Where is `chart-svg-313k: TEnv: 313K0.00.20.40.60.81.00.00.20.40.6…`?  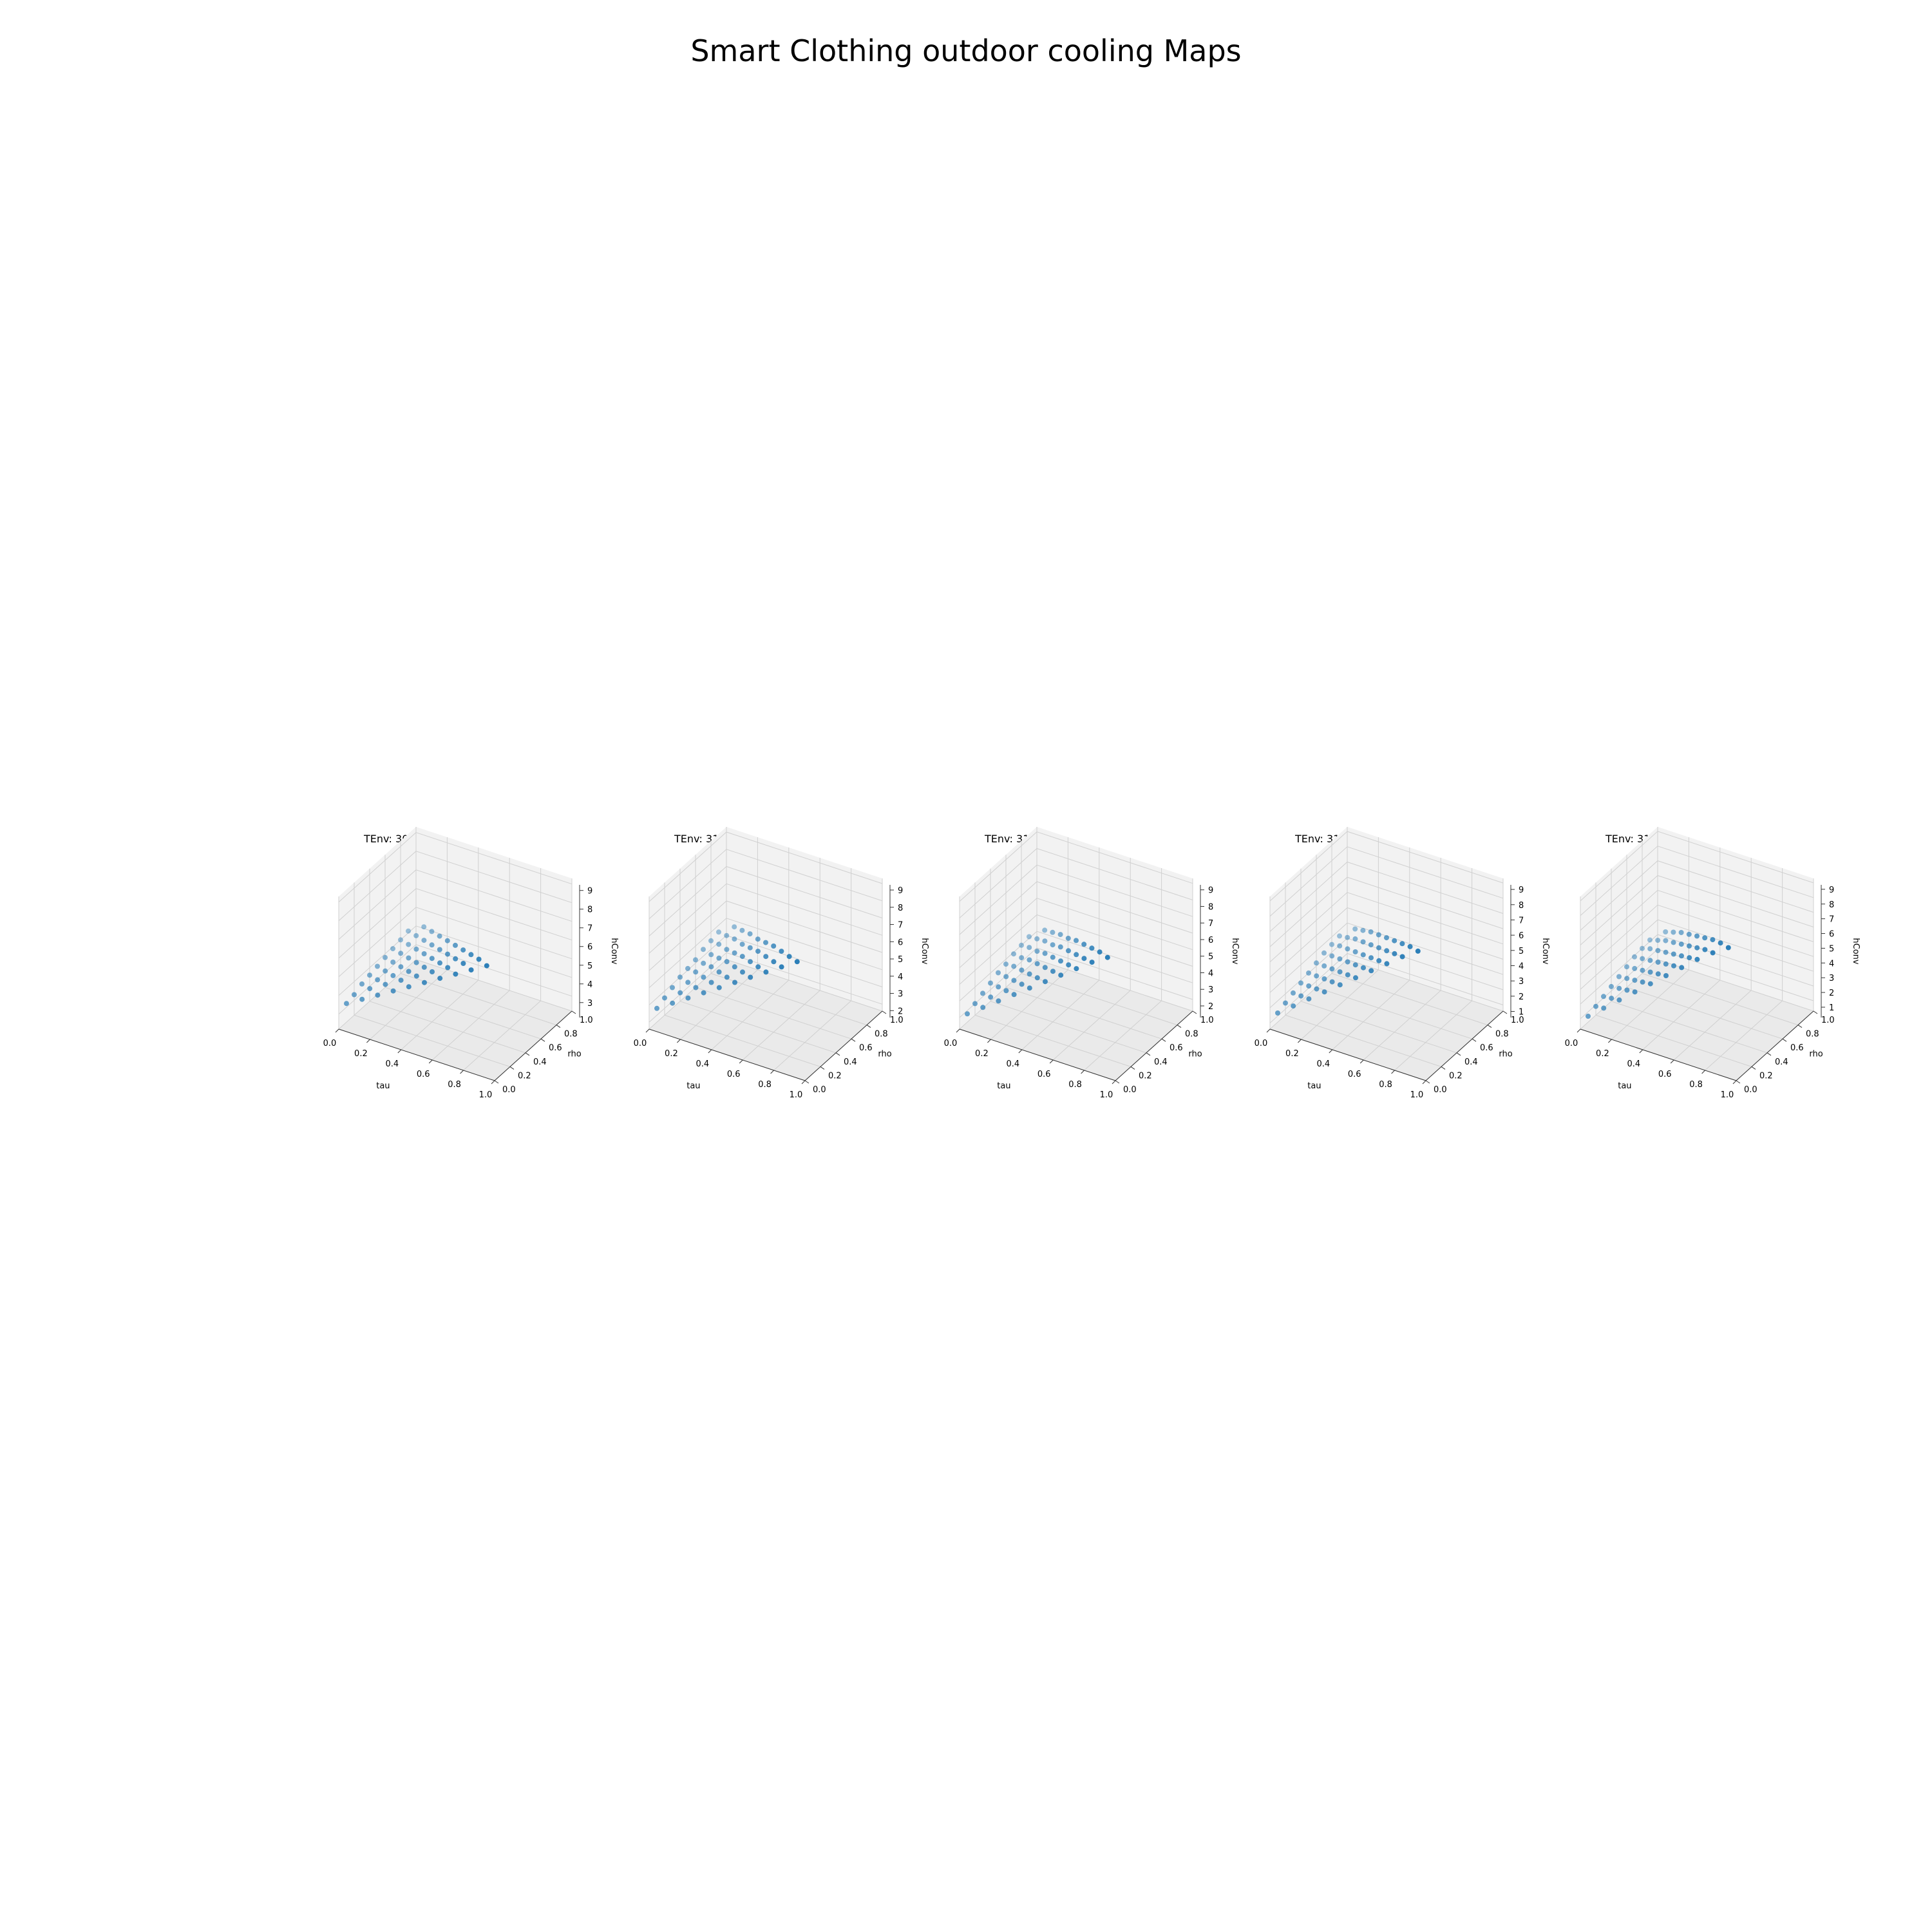
chart-svg-313k: TEnv: 313K0.00.20.40.60.81.00.00.20.40.6… is located at coordinates (1713, 964).